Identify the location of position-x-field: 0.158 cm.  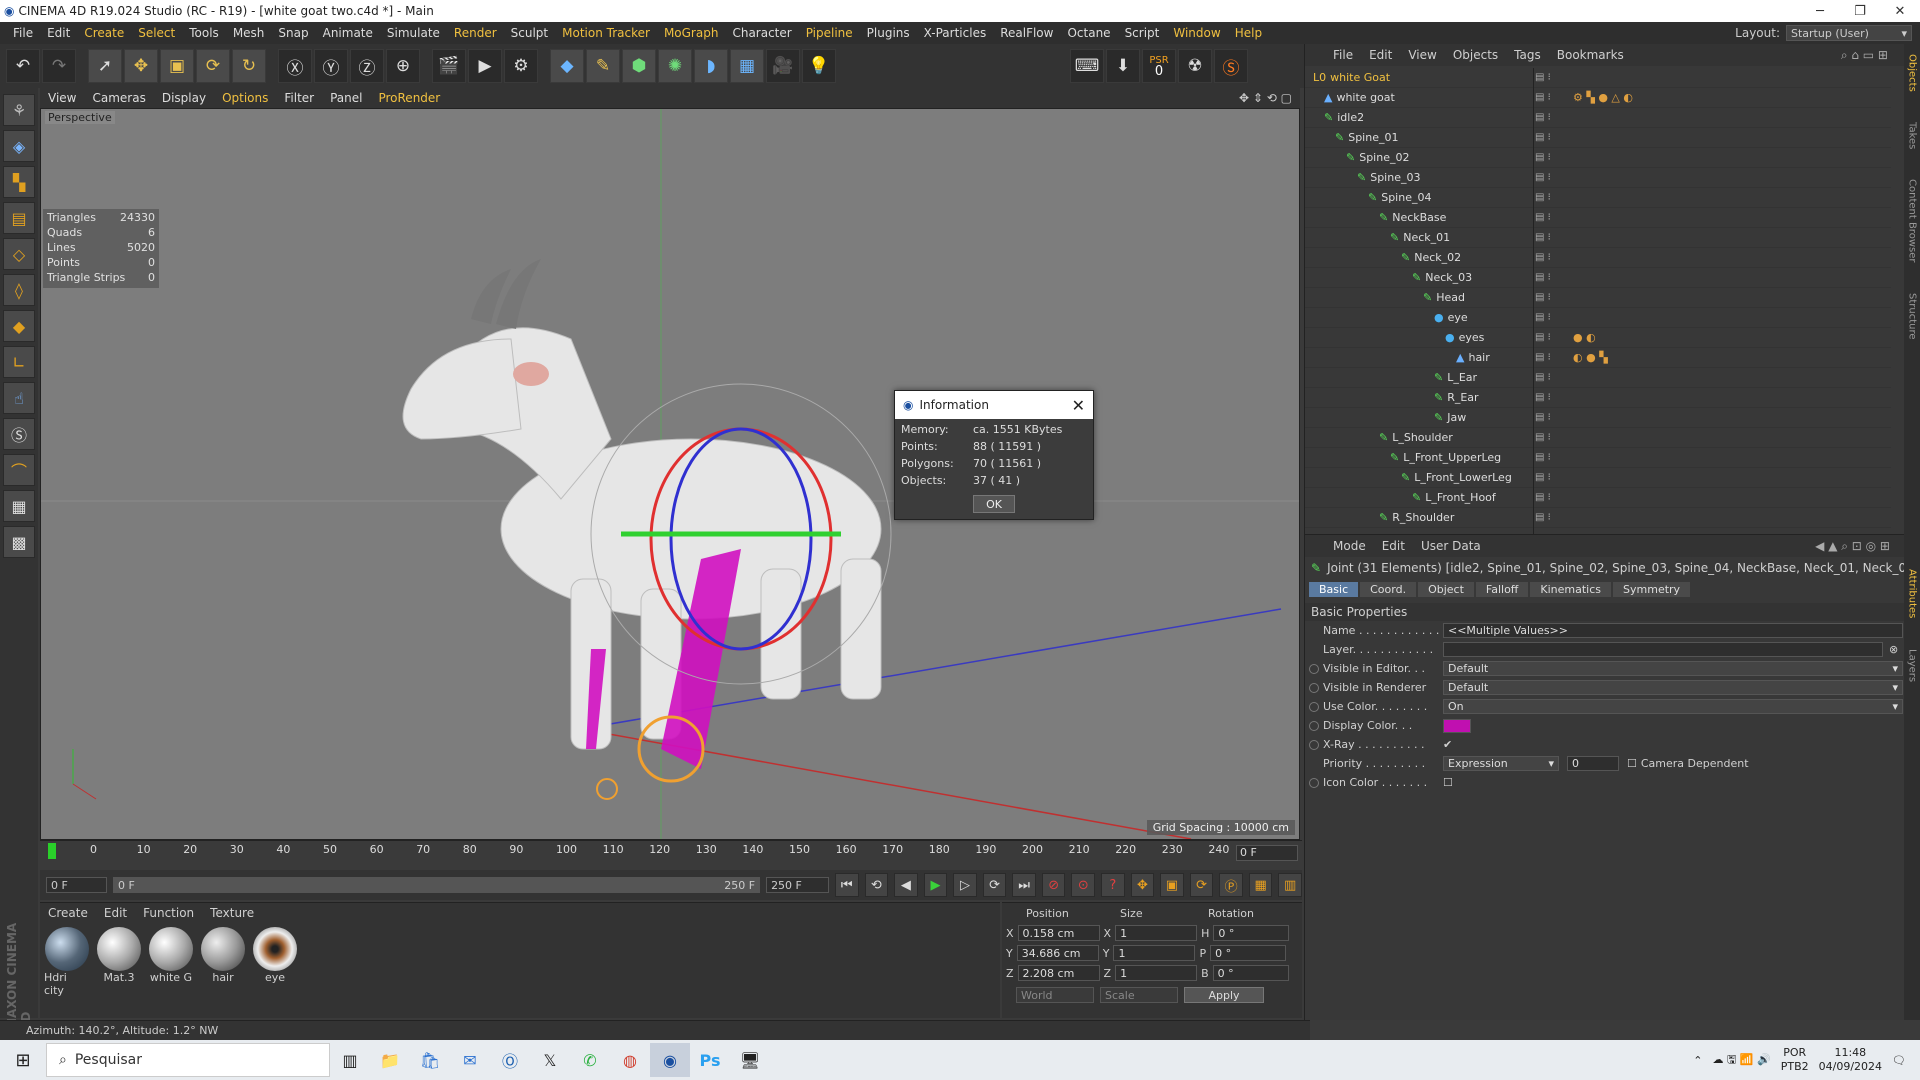
(1058, 933).